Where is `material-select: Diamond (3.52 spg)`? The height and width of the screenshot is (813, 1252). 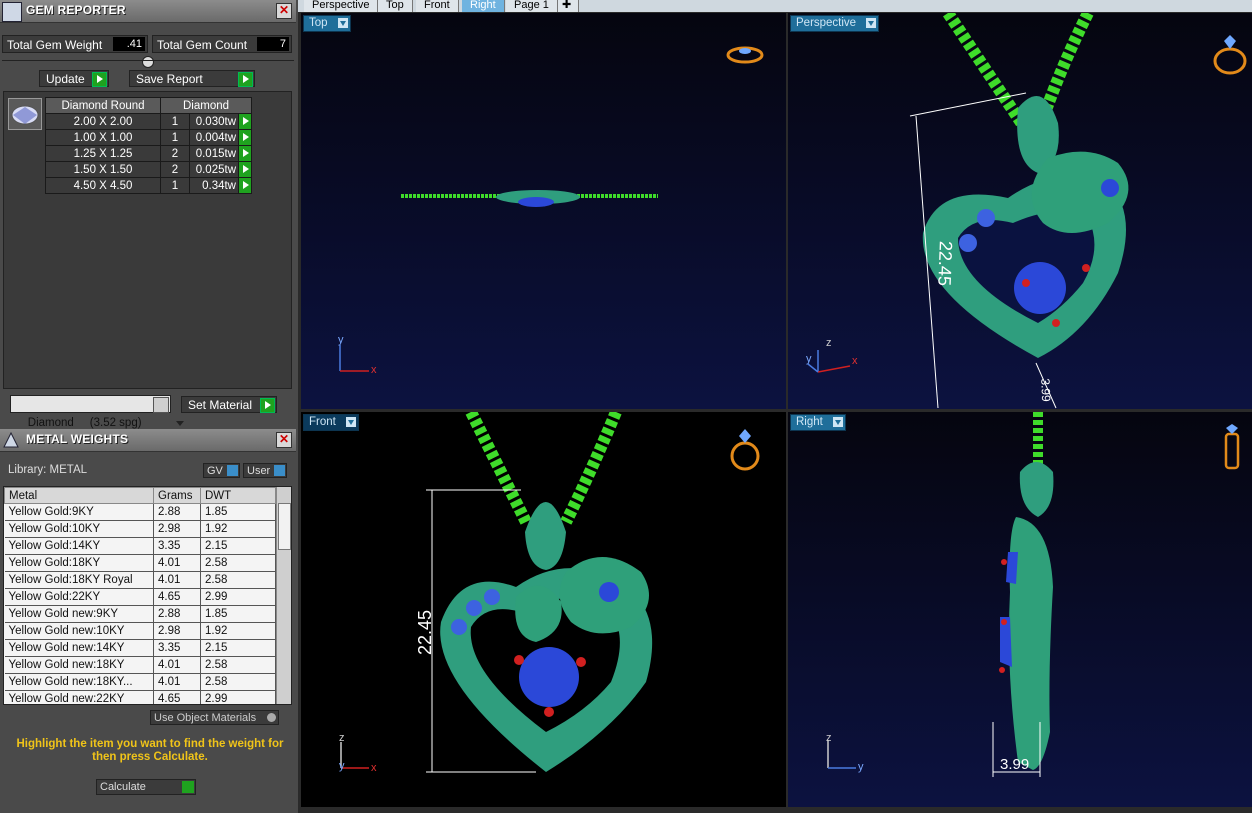
material-select: Diamond (3.52 spg) is located at coordinates (97, 412).